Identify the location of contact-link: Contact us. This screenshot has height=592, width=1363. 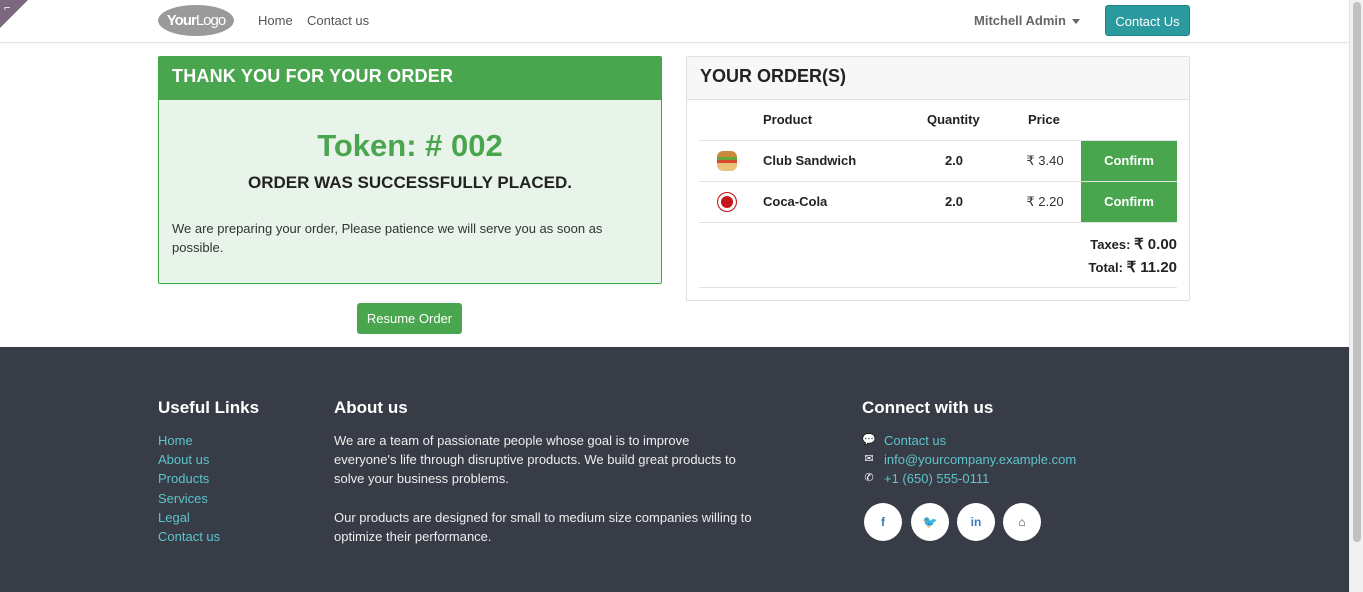
(915, 440).